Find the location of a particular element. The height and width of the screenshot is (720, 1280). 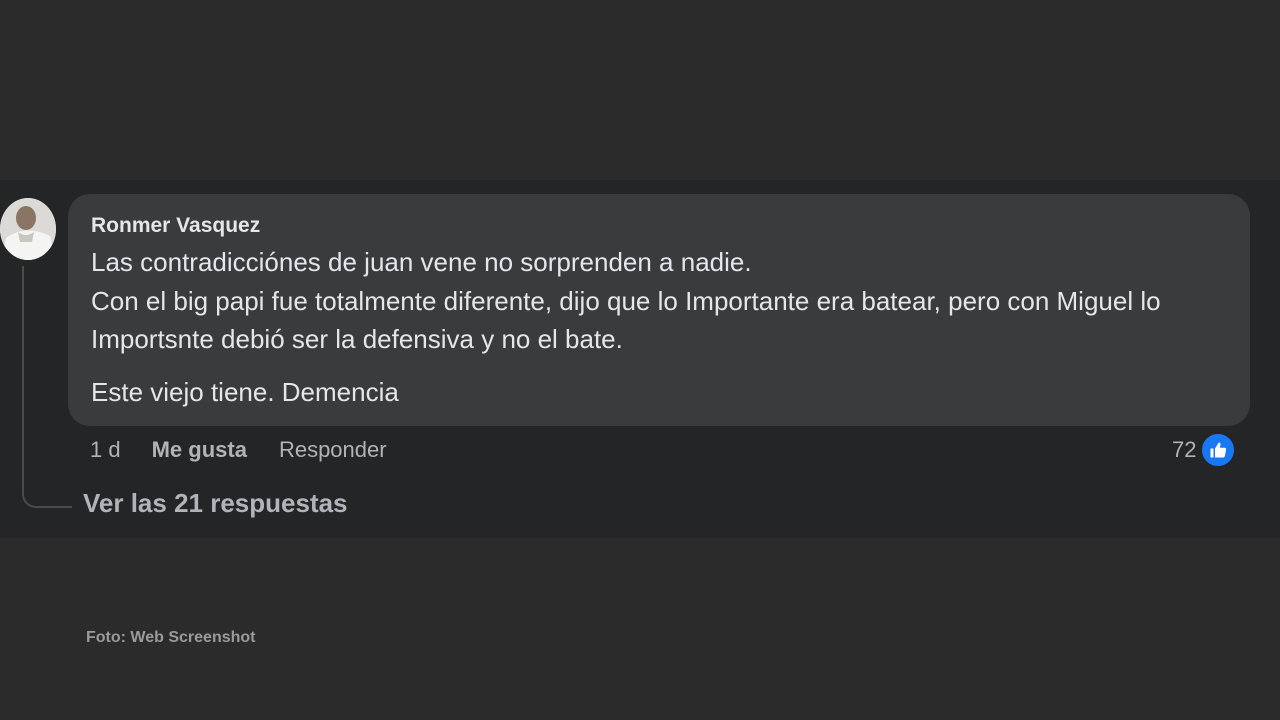

view-replies-link: Ver las 21 respuestas is located at coordinates (215, 503).